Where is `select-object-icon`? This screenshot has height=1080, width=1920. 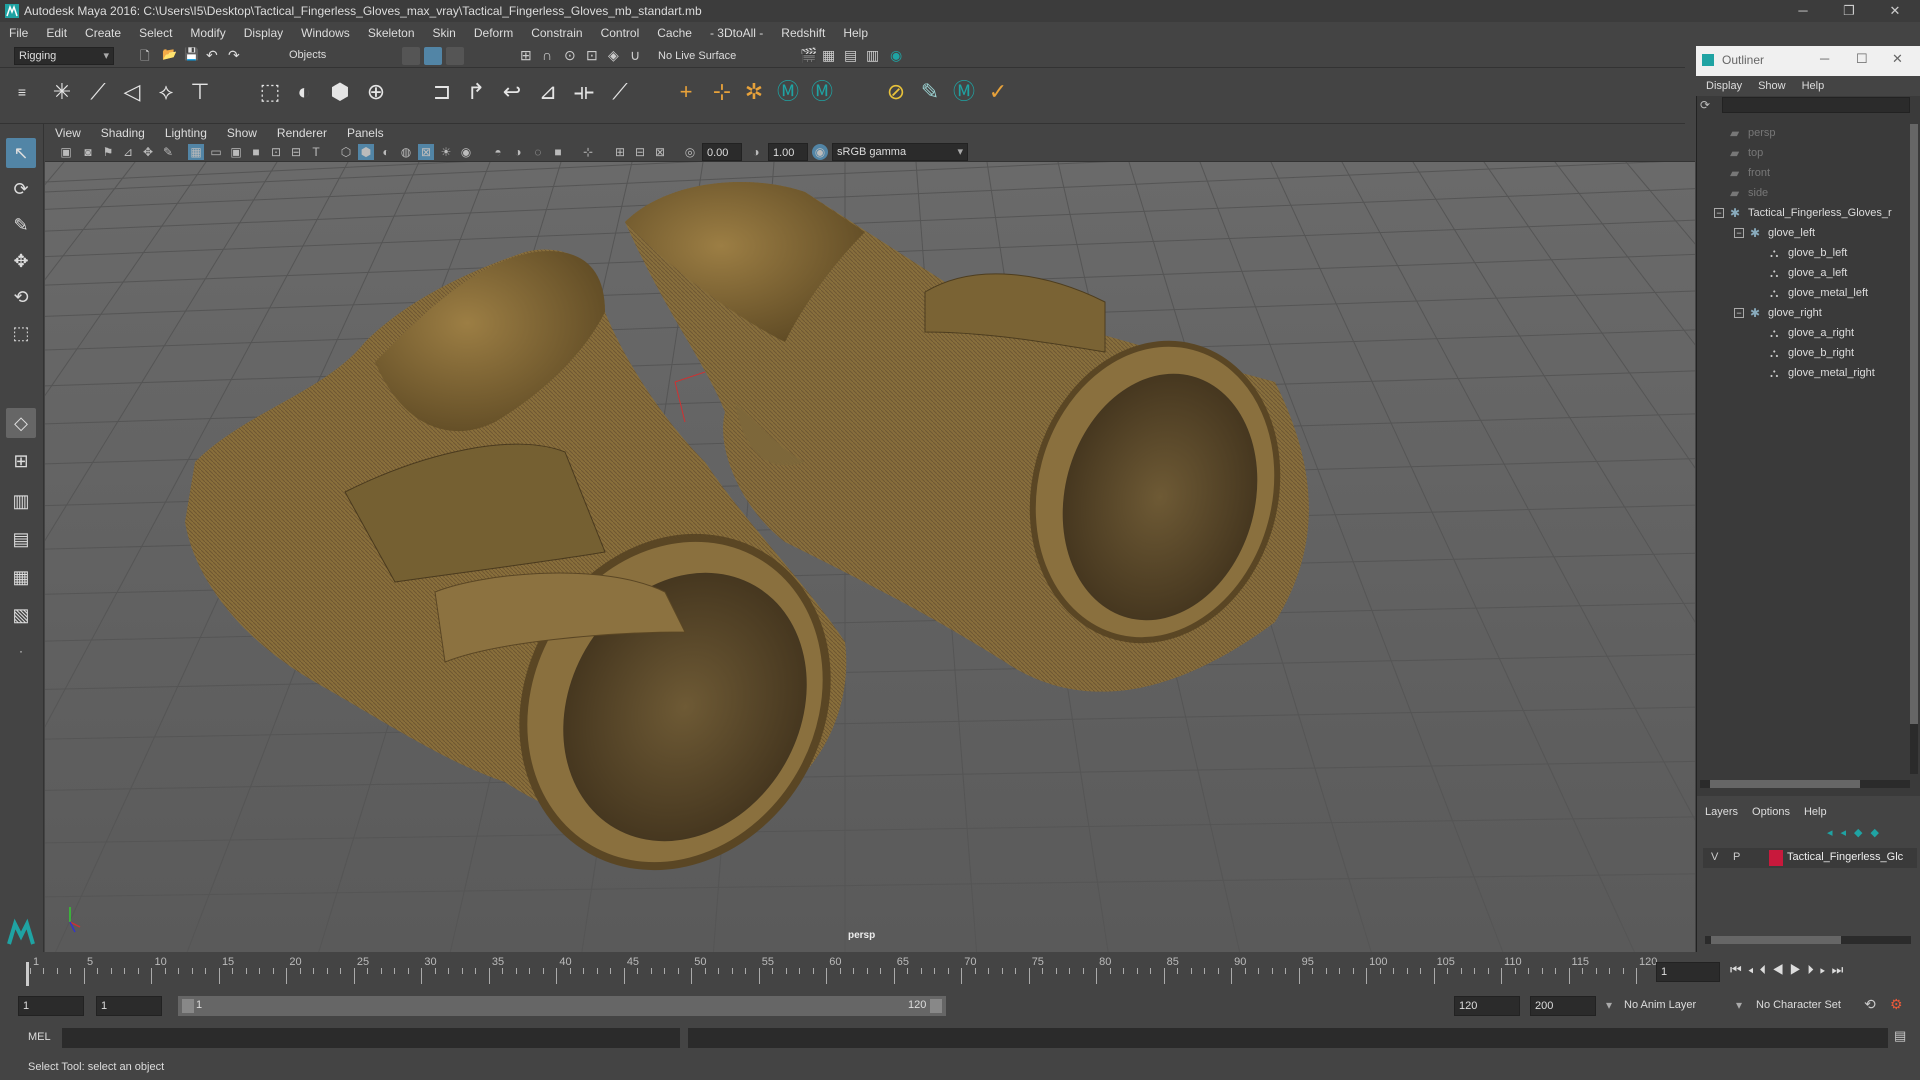
select-object-icon is located at coordinates (433, 56).